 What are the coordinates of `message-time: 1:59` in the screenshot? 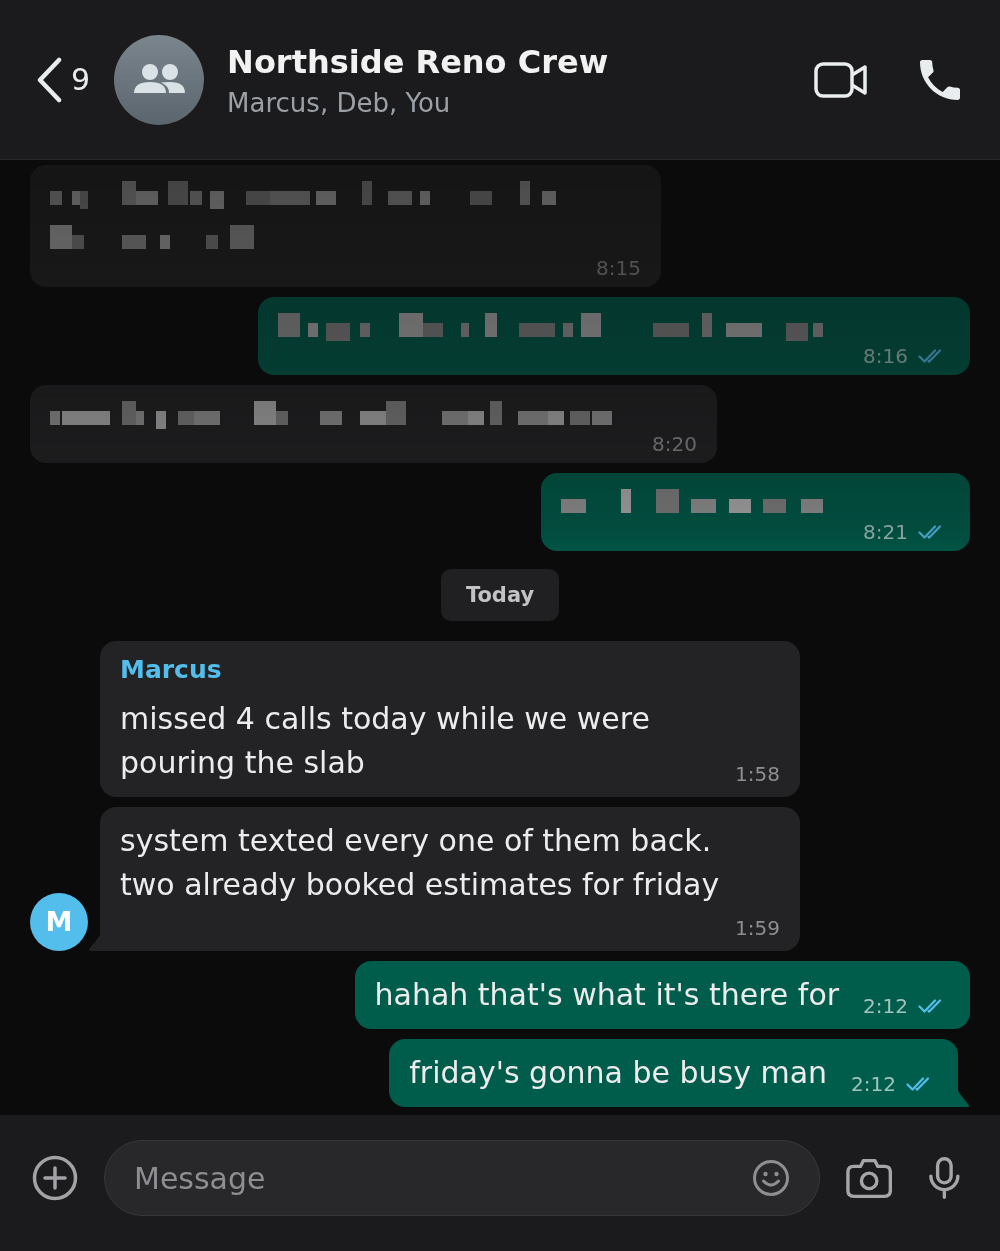 It's located at (757, 928).